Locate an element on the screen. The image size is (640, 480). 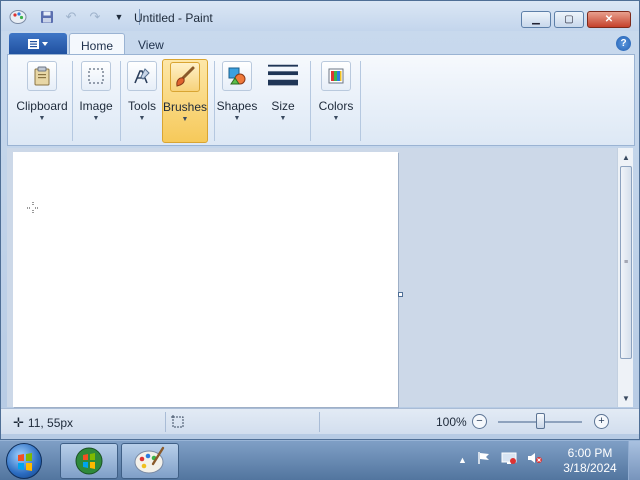
title-bar: ↶ ↷ ▼ Untitled - Paint ▁ ▢ ✕ is located at coordinates (320, 16).